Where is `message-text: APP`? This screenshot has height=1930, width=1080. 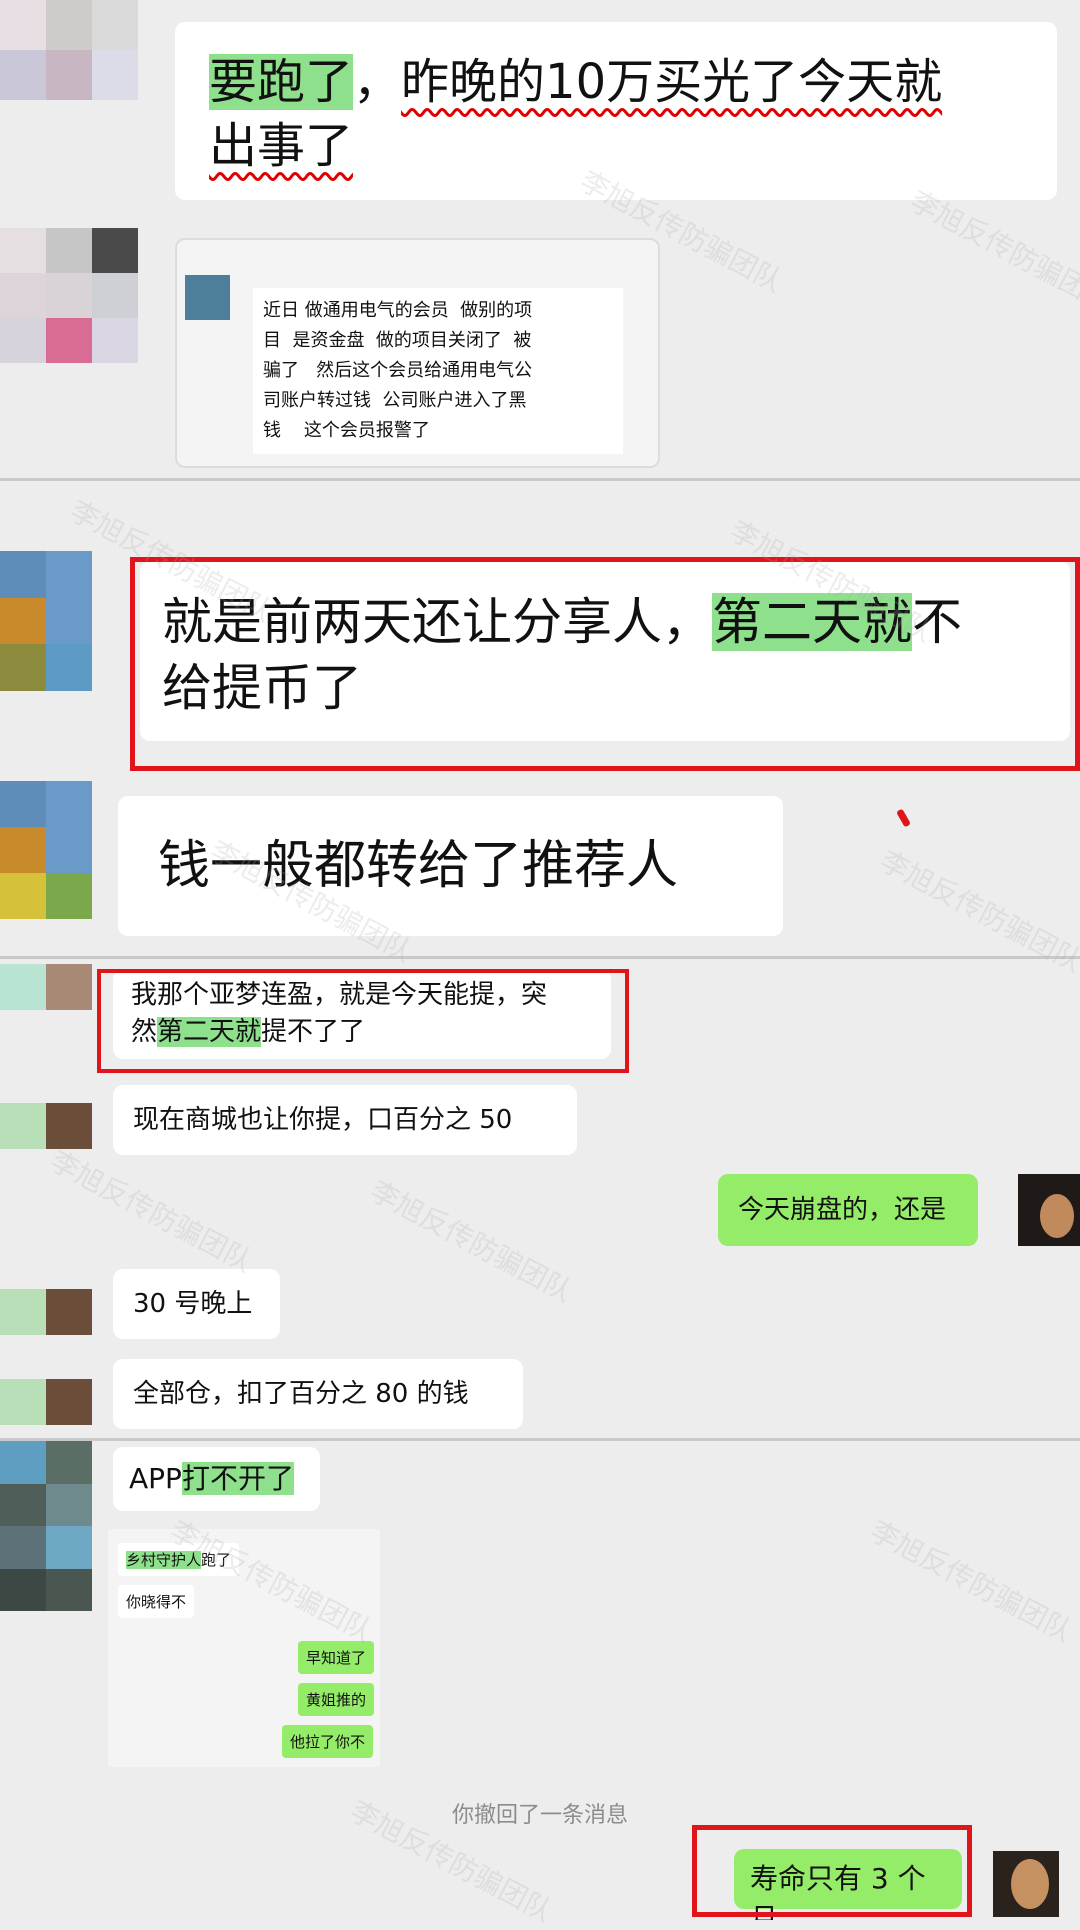
message-text: APP is located at coordinates (155, 1478).